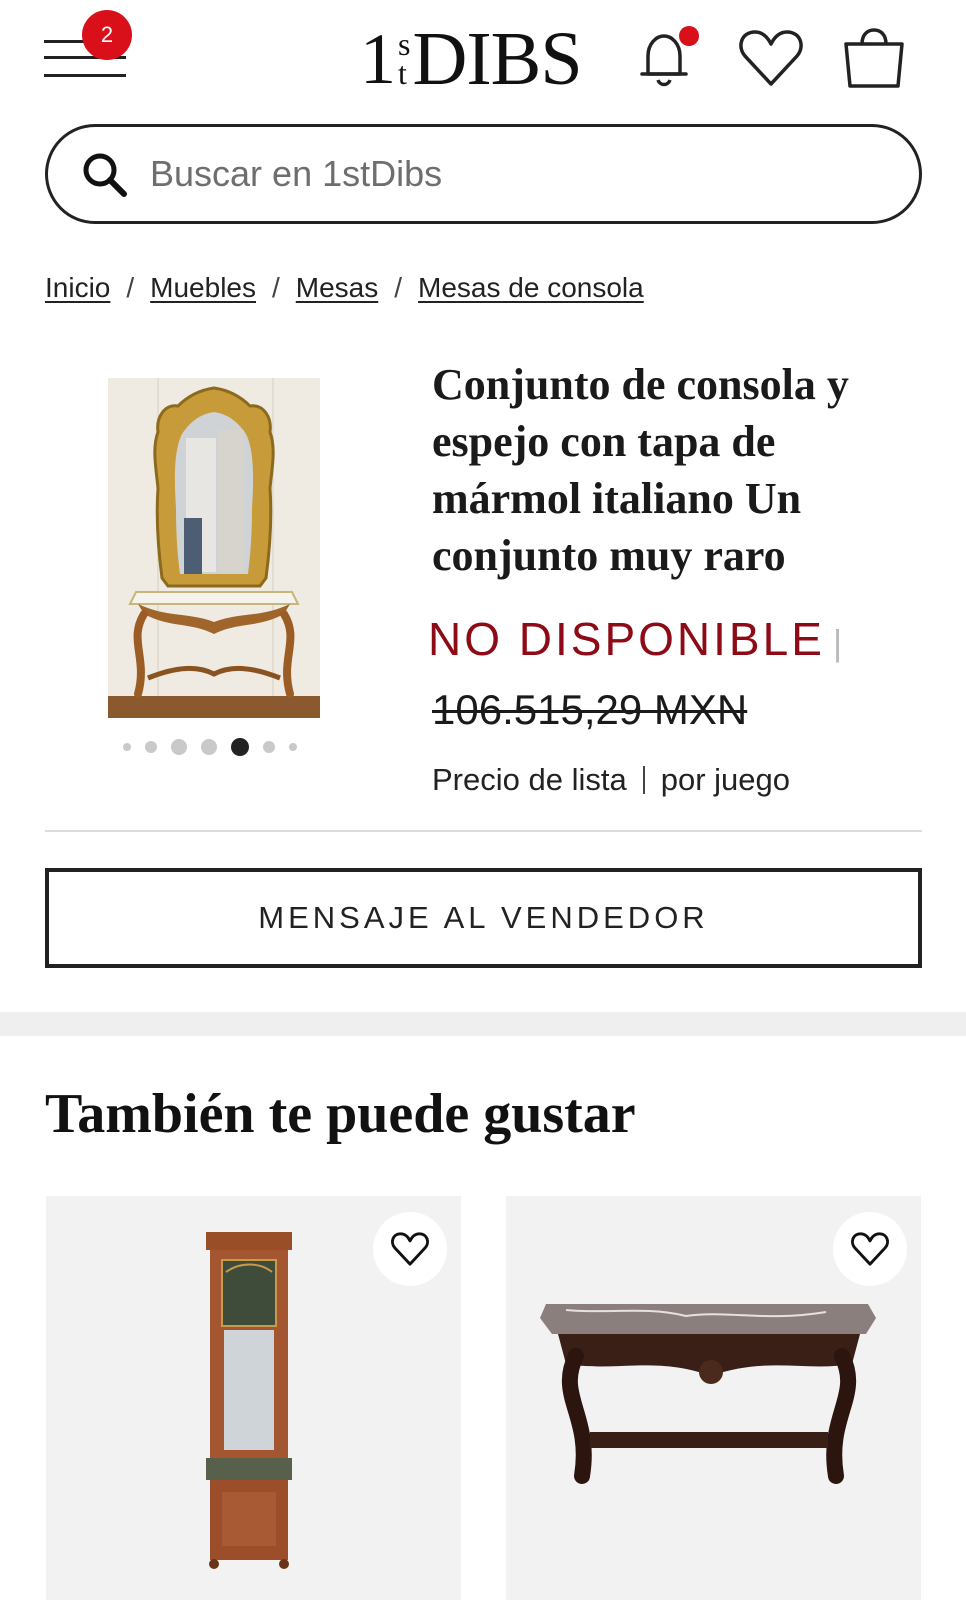  Describe the element at coordinates (340, 1114) in the screenshot. I see `recommendations-title: También te puede gustar` at that location.